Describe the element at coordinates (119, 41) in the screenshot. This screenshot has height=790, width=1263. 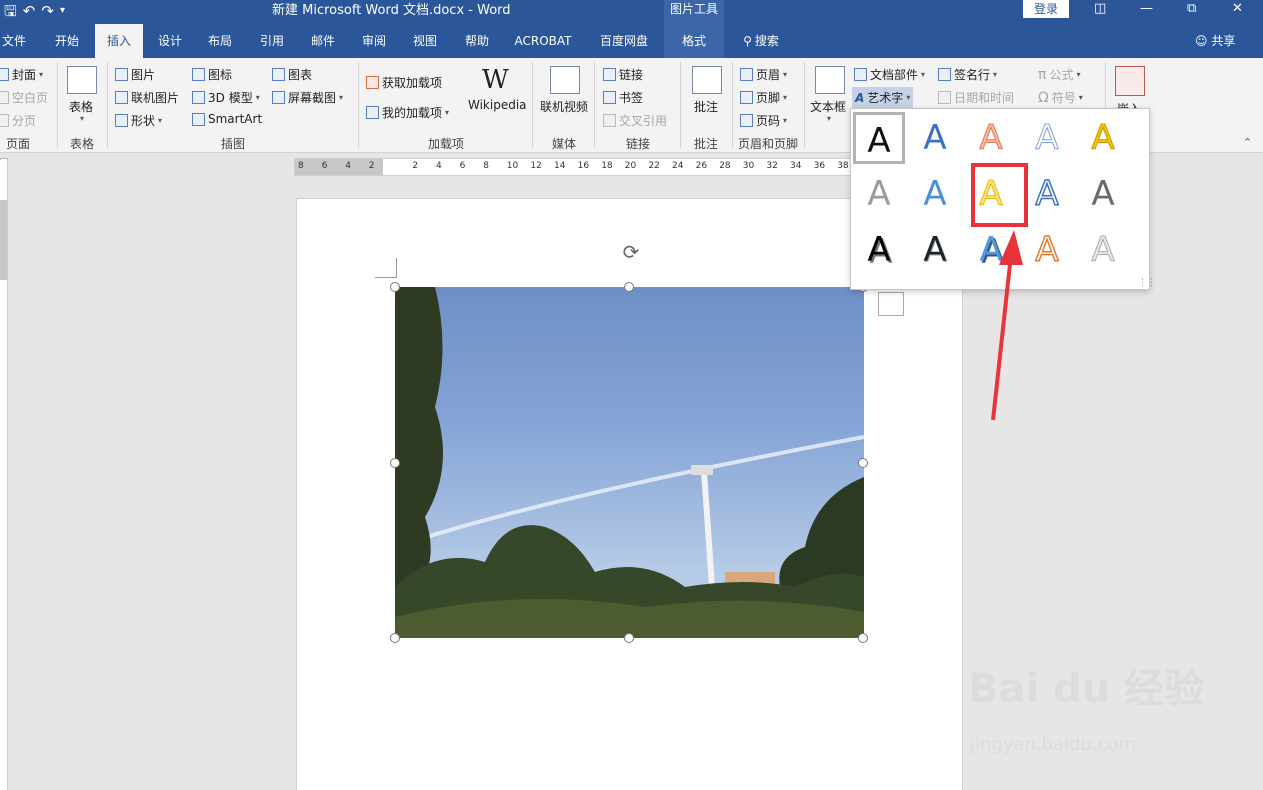
I see `tab-insert: 插入` at that location.